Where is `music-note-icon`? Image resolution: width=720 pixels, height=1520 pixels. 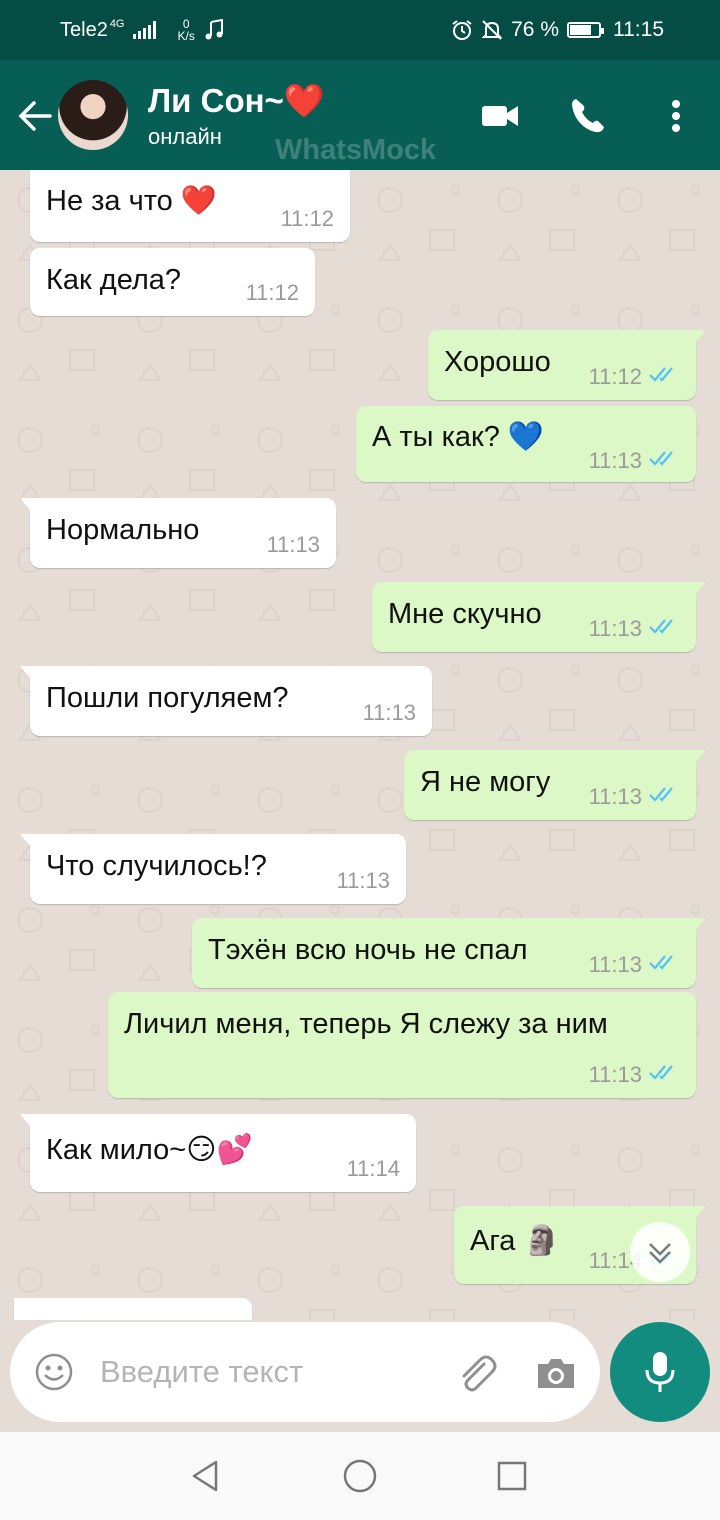
music-note-icon is located at coordinates (214, 29).